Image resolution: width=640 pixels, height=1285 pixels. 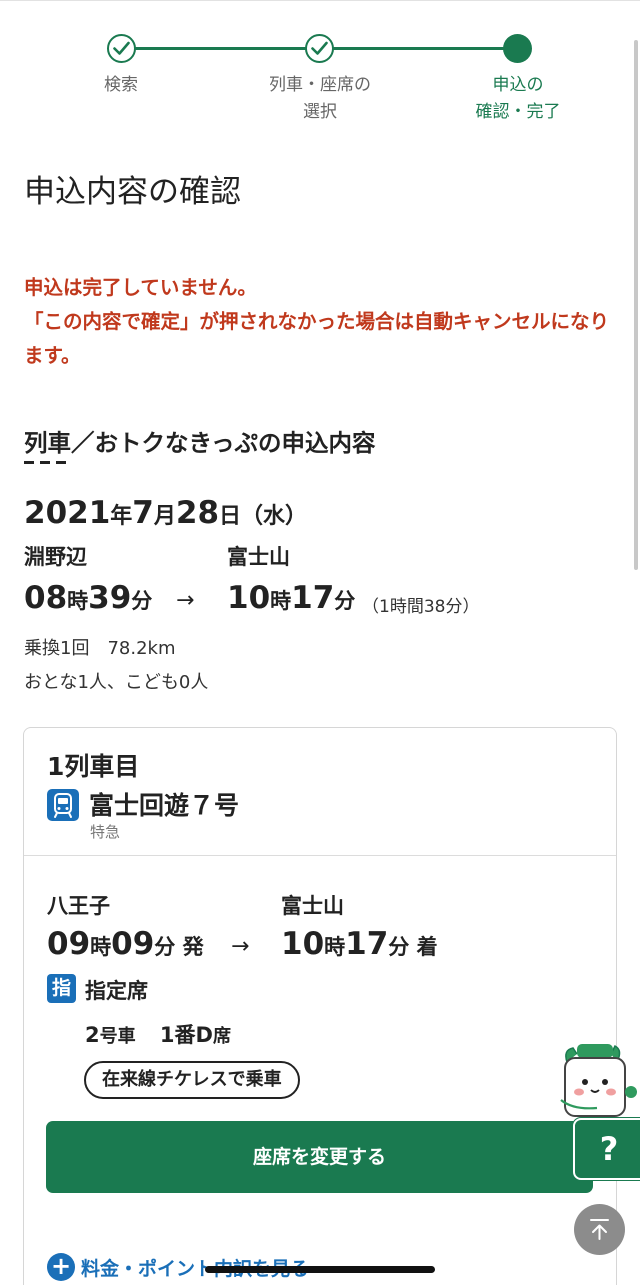 I want to click on train-type: 特急, so click(x=105, y=832).